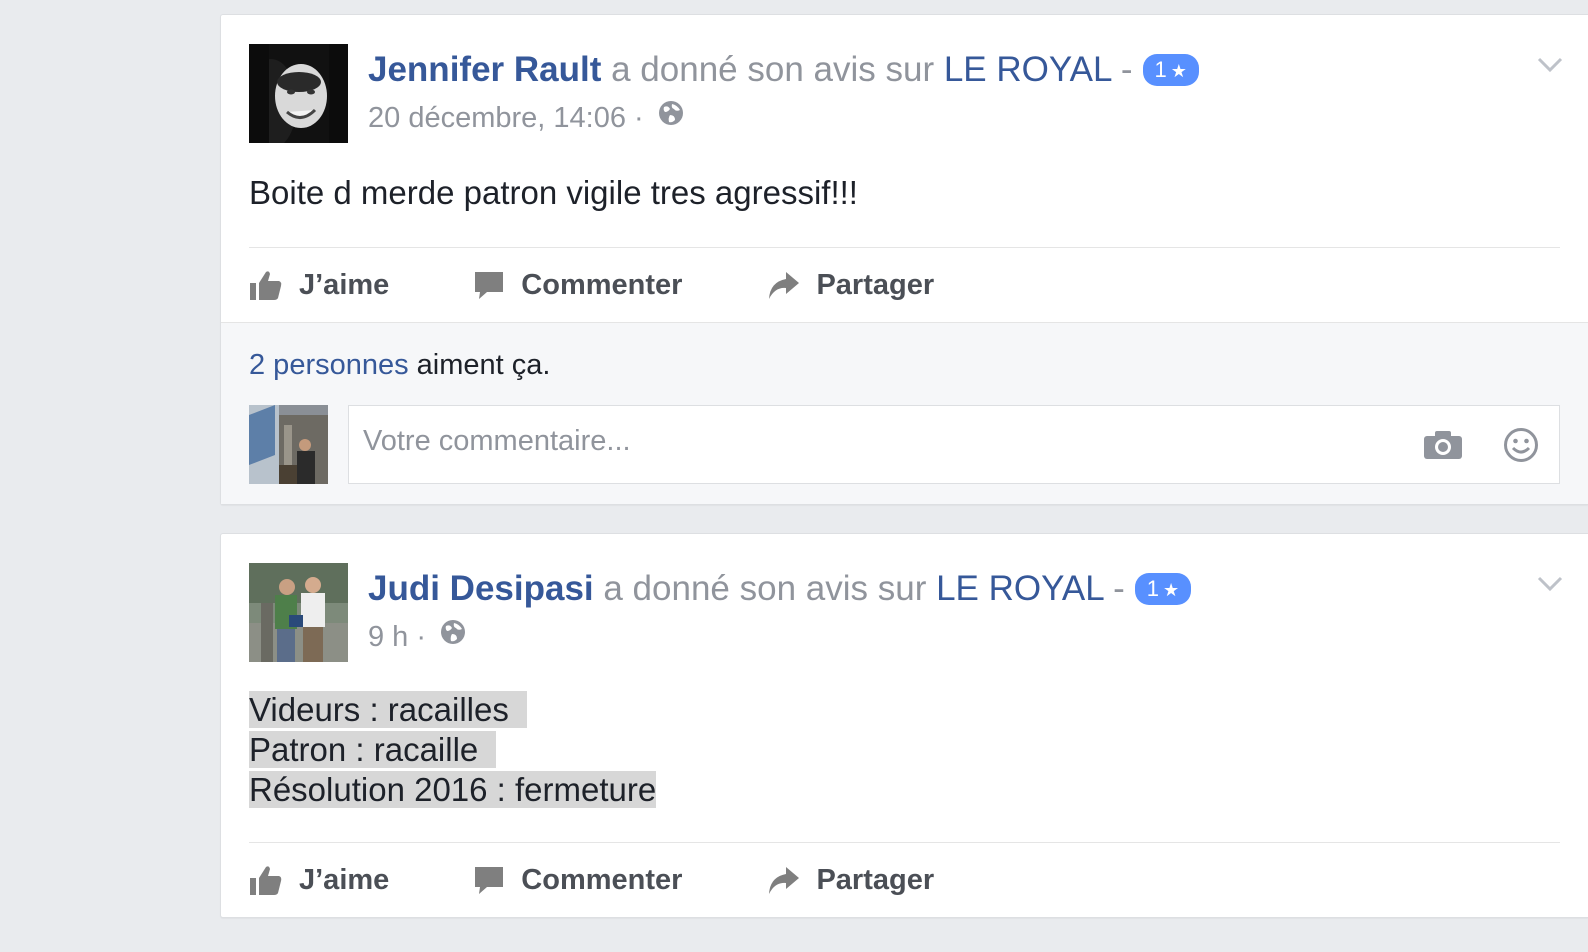 This screenshot has width=1588, height=952. Describe the element at coordinates (397, 637) in the screenshot. I see `post-timestamp: 9 h ·` at that location.